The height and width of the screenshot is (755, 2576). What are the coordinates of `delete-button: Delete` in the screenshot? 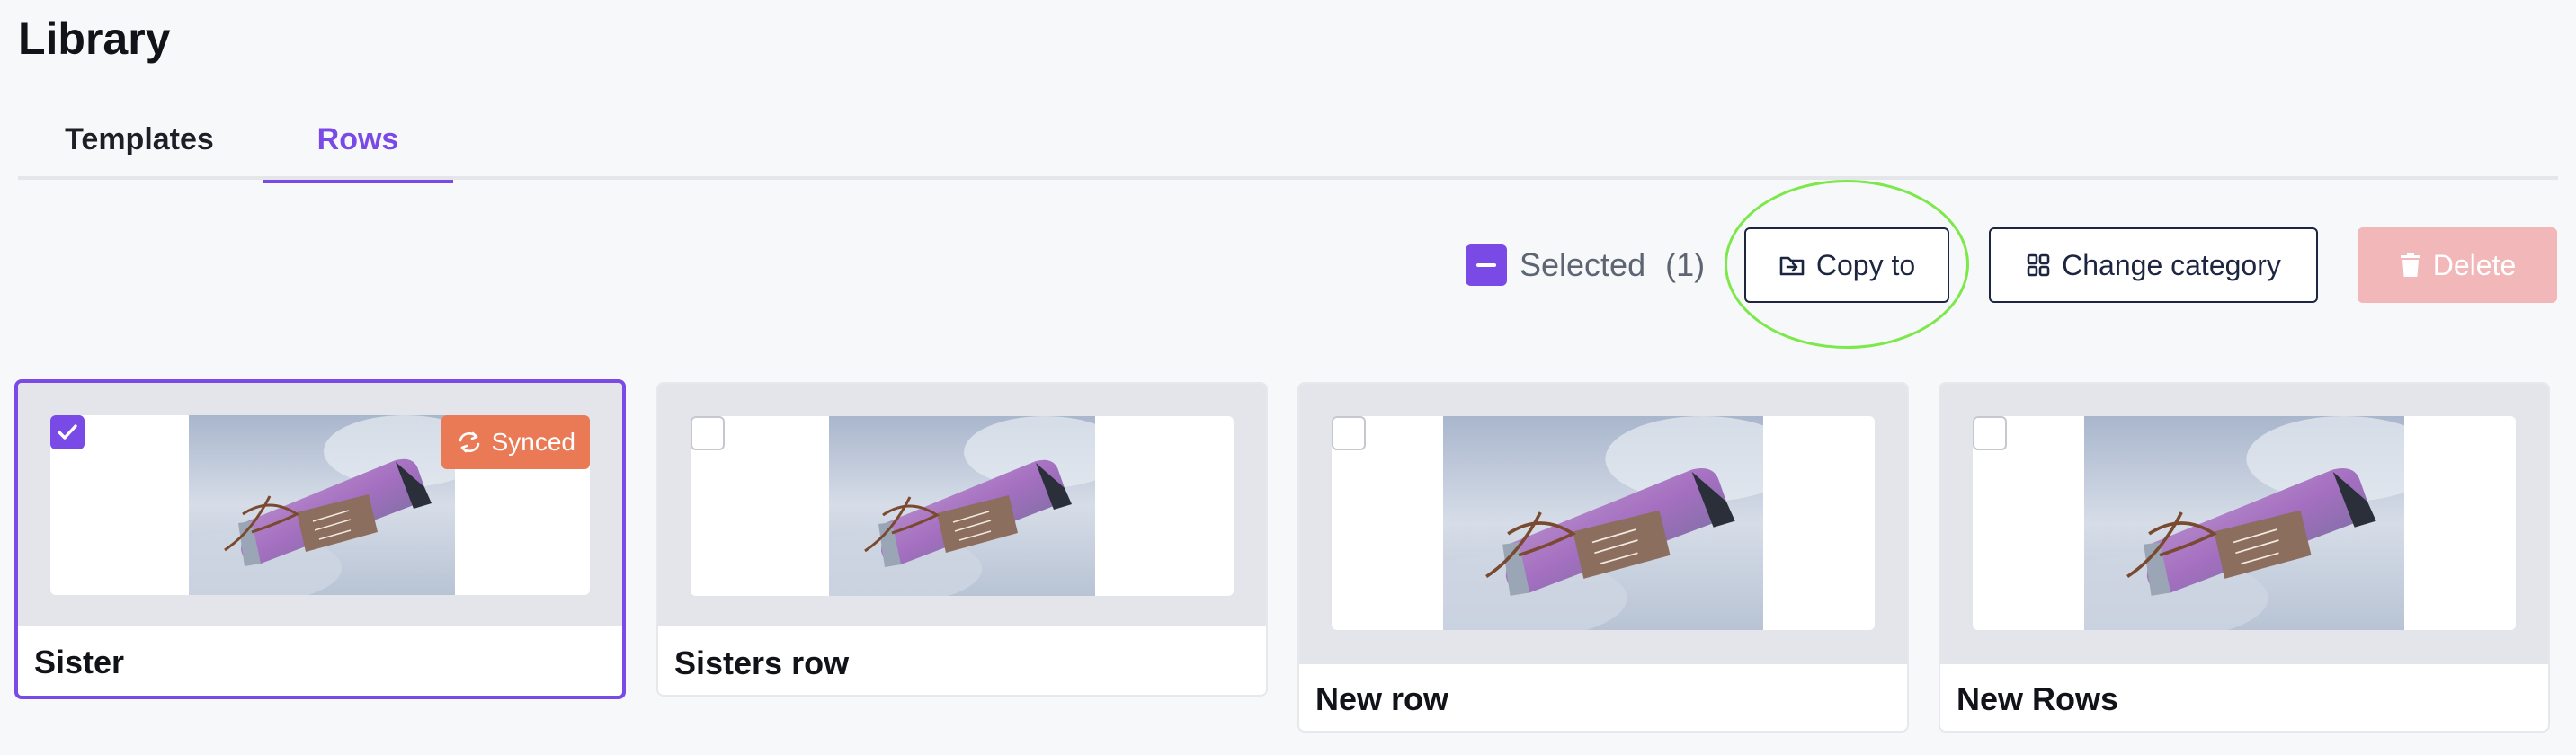 It's located at (2458, 265).